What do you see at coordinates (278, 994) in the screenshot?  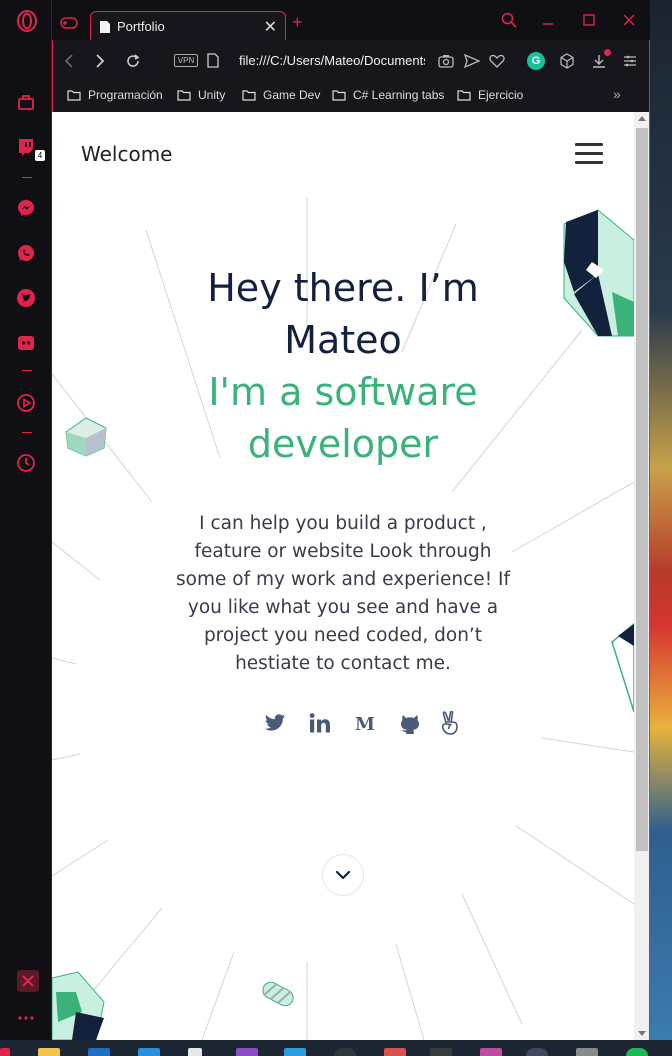 I see `decorative-pill` at bounding box center [278, 994].